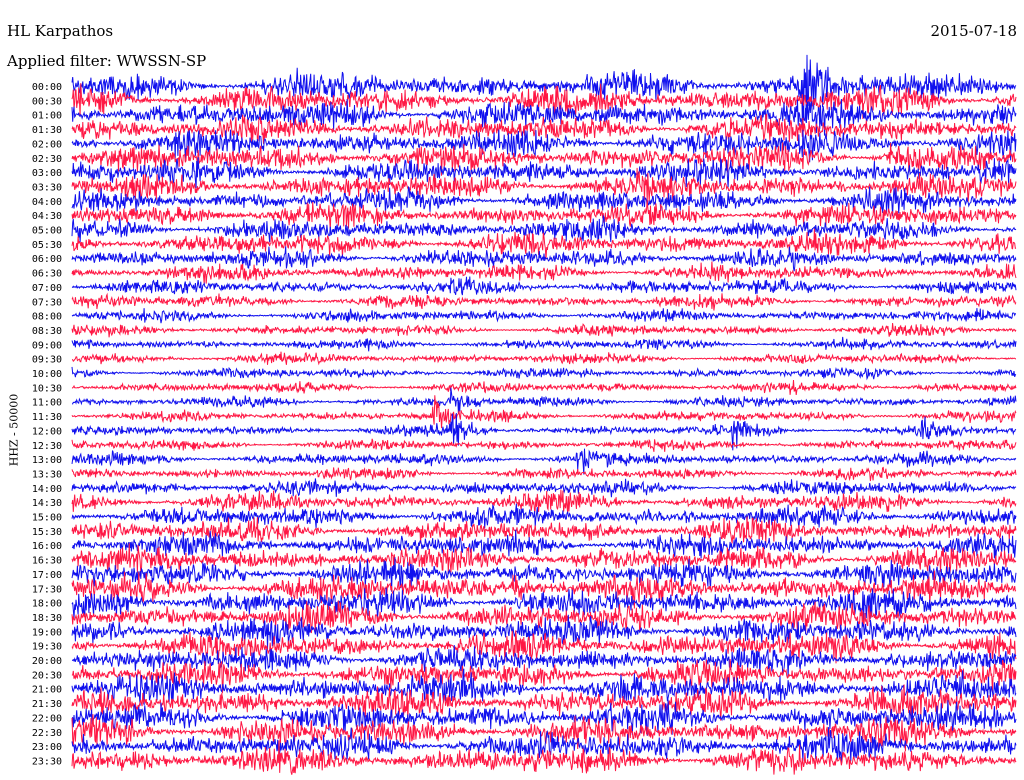 The width and height of the screenshot is (1024, 780). I want to click on time-tick-label: 10:00, so click(47, 374).